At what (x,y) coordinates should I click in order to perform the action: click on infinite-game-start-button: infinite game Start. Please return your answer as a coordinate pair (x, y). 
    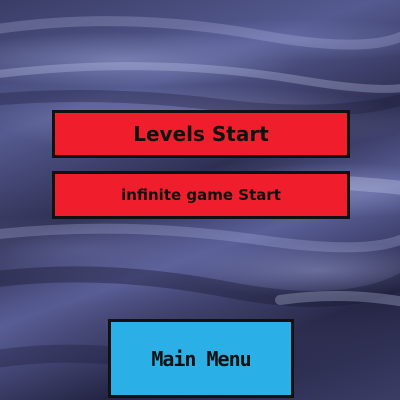
    Looking at the image, I should click on (201, 195).